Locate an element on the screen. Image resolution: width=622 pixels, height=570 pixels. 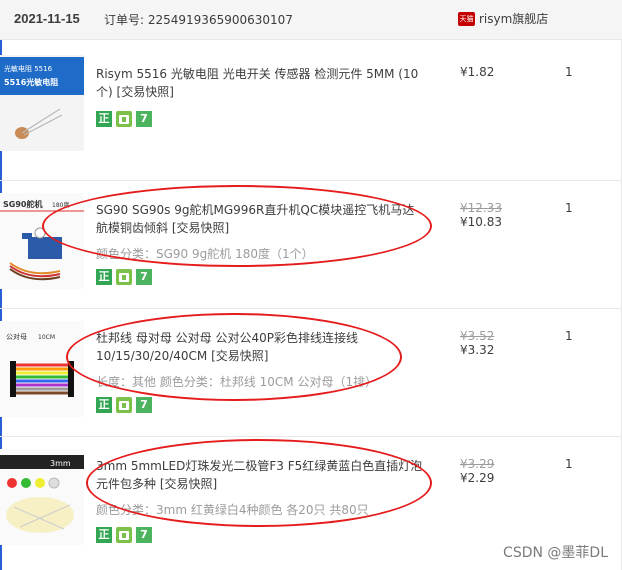
price-cell: ¥3.52 ¥3.32 is located at coordinates (477, 343).